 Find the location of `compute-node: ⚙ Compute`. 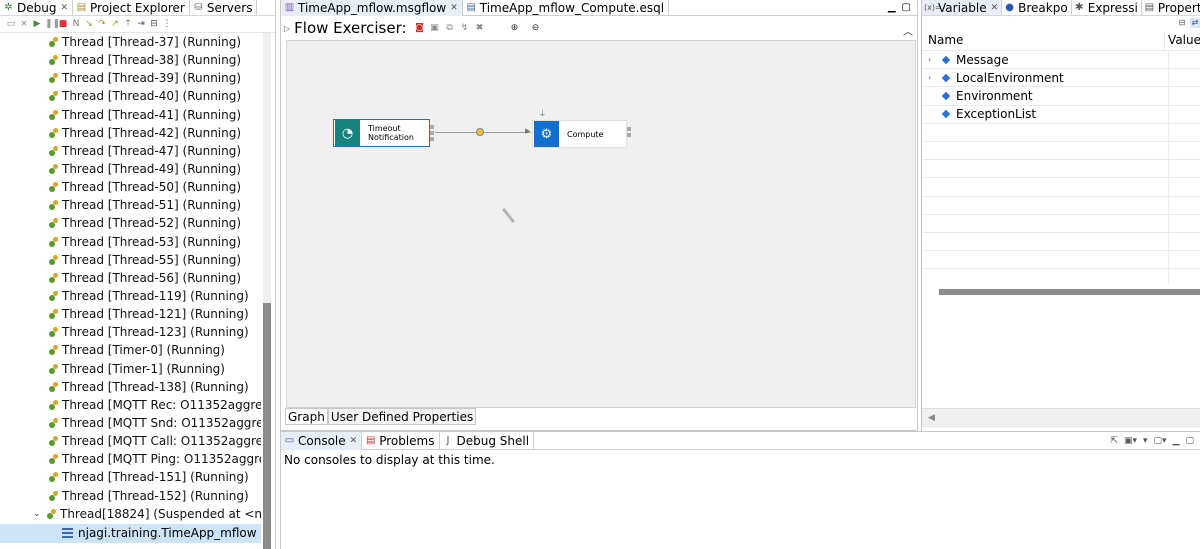

compute-node: ⚙ Compute is located at coordinates (579, 134).